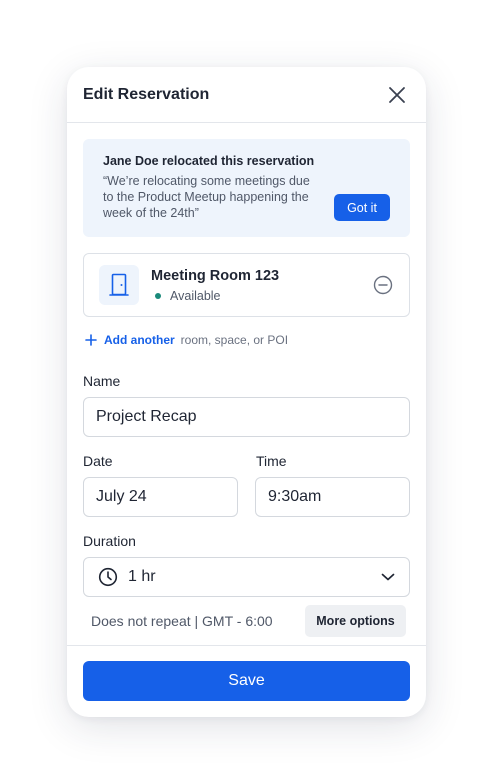  I want to click on footer-divider, so click(246, 645).